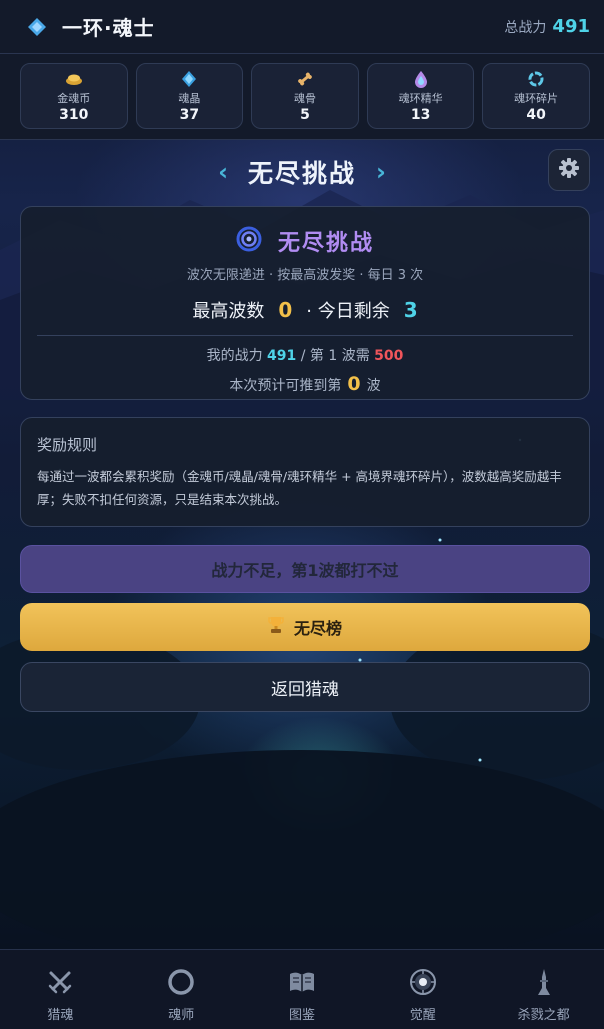  Describe the element at coordinates (108, 28) in the screenshot. I see `rank-title: 一环·魂士` at that location.